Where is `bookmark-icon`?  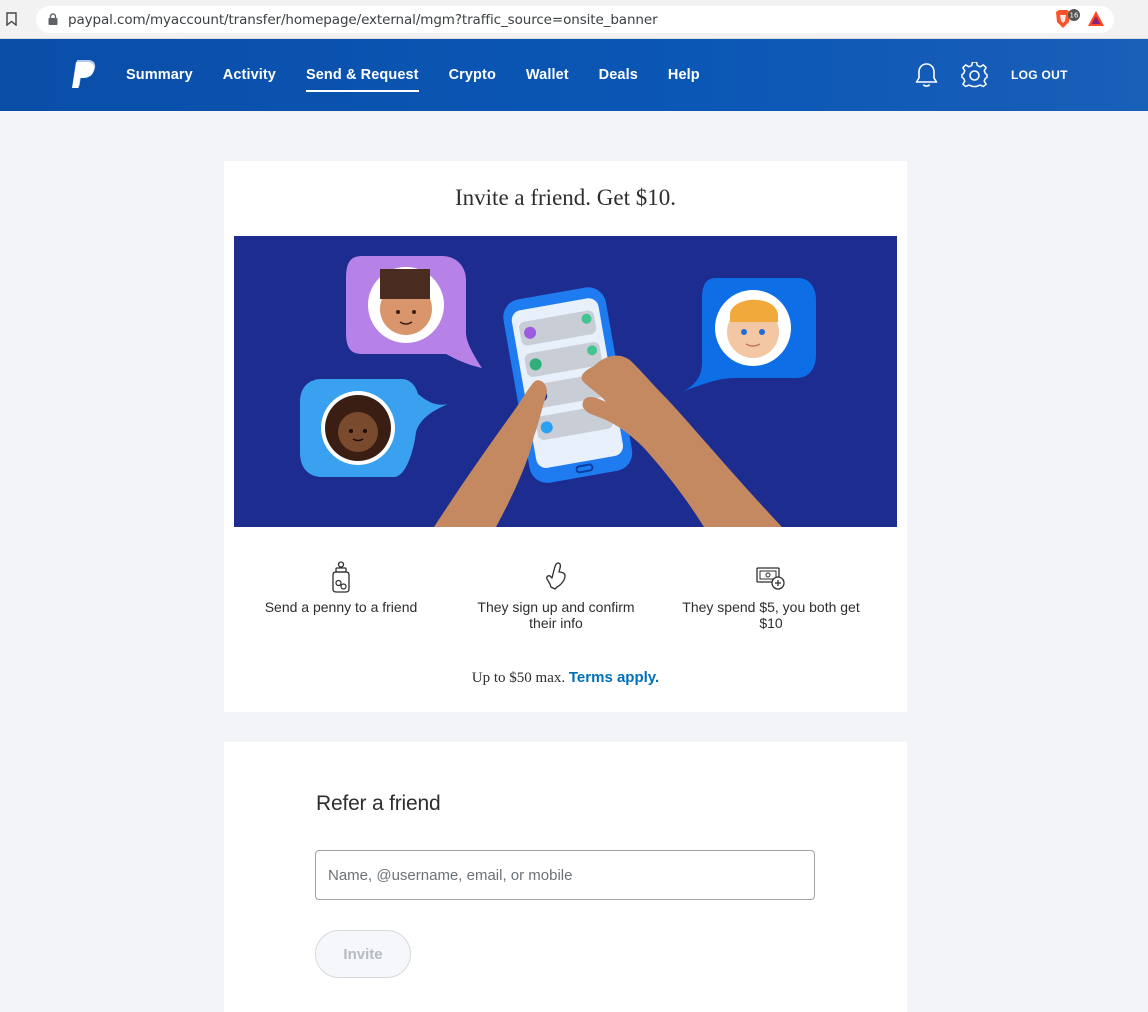 bookmark-icon is located at coordinates (11, 19).